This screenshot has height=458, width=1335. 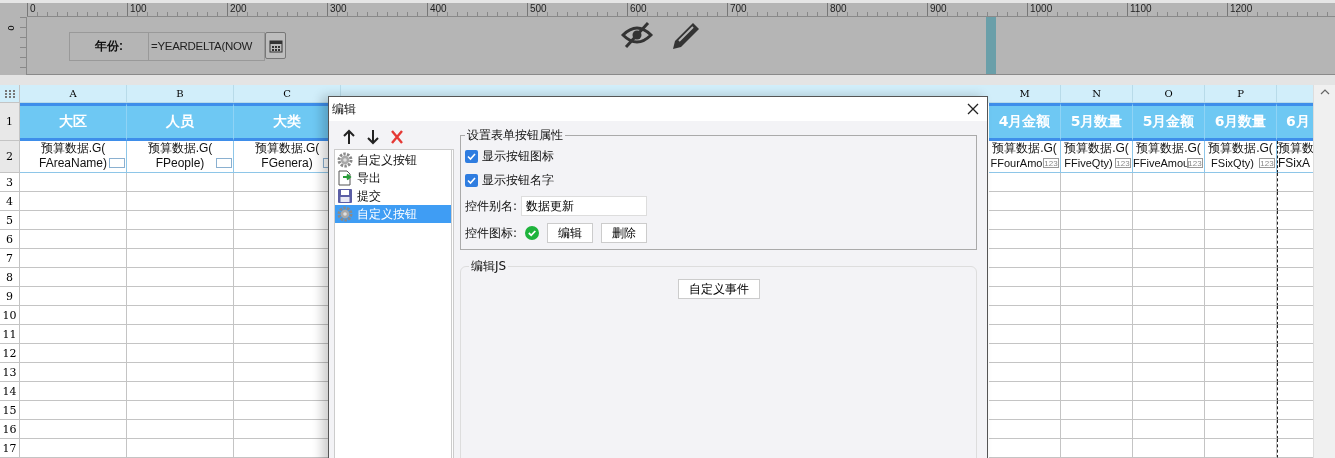 What do you see at coordinates (180, 122) in the screenshot?
I see `header-cell: 人员` at bounding box center [180, 122].